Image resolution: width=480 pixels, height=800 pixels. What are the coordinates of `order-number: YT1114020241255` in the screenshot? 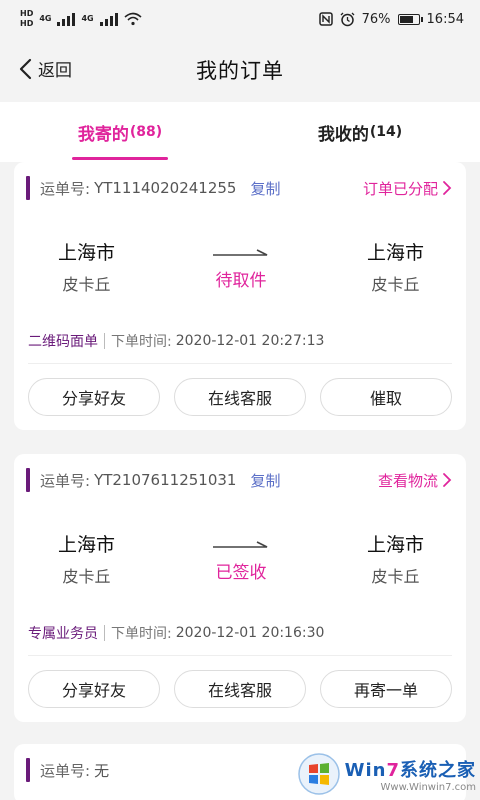 It's located at (165, 188).